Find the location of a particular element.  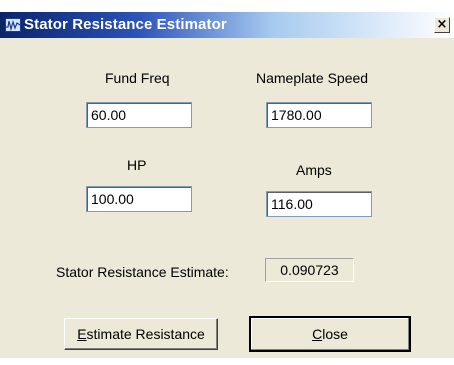

title-bar: Stator Resistance Estimator × is located at coordinates (227, 25).